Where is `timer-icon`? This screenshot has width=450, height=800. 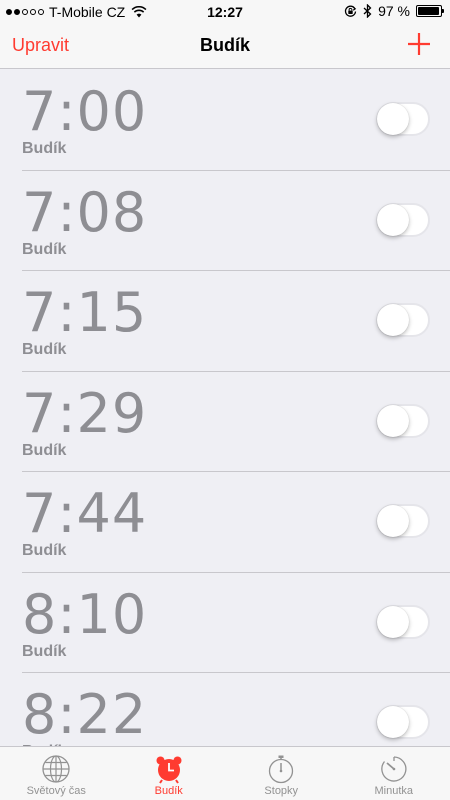 timer-icon is located at coordinates (393, 769).